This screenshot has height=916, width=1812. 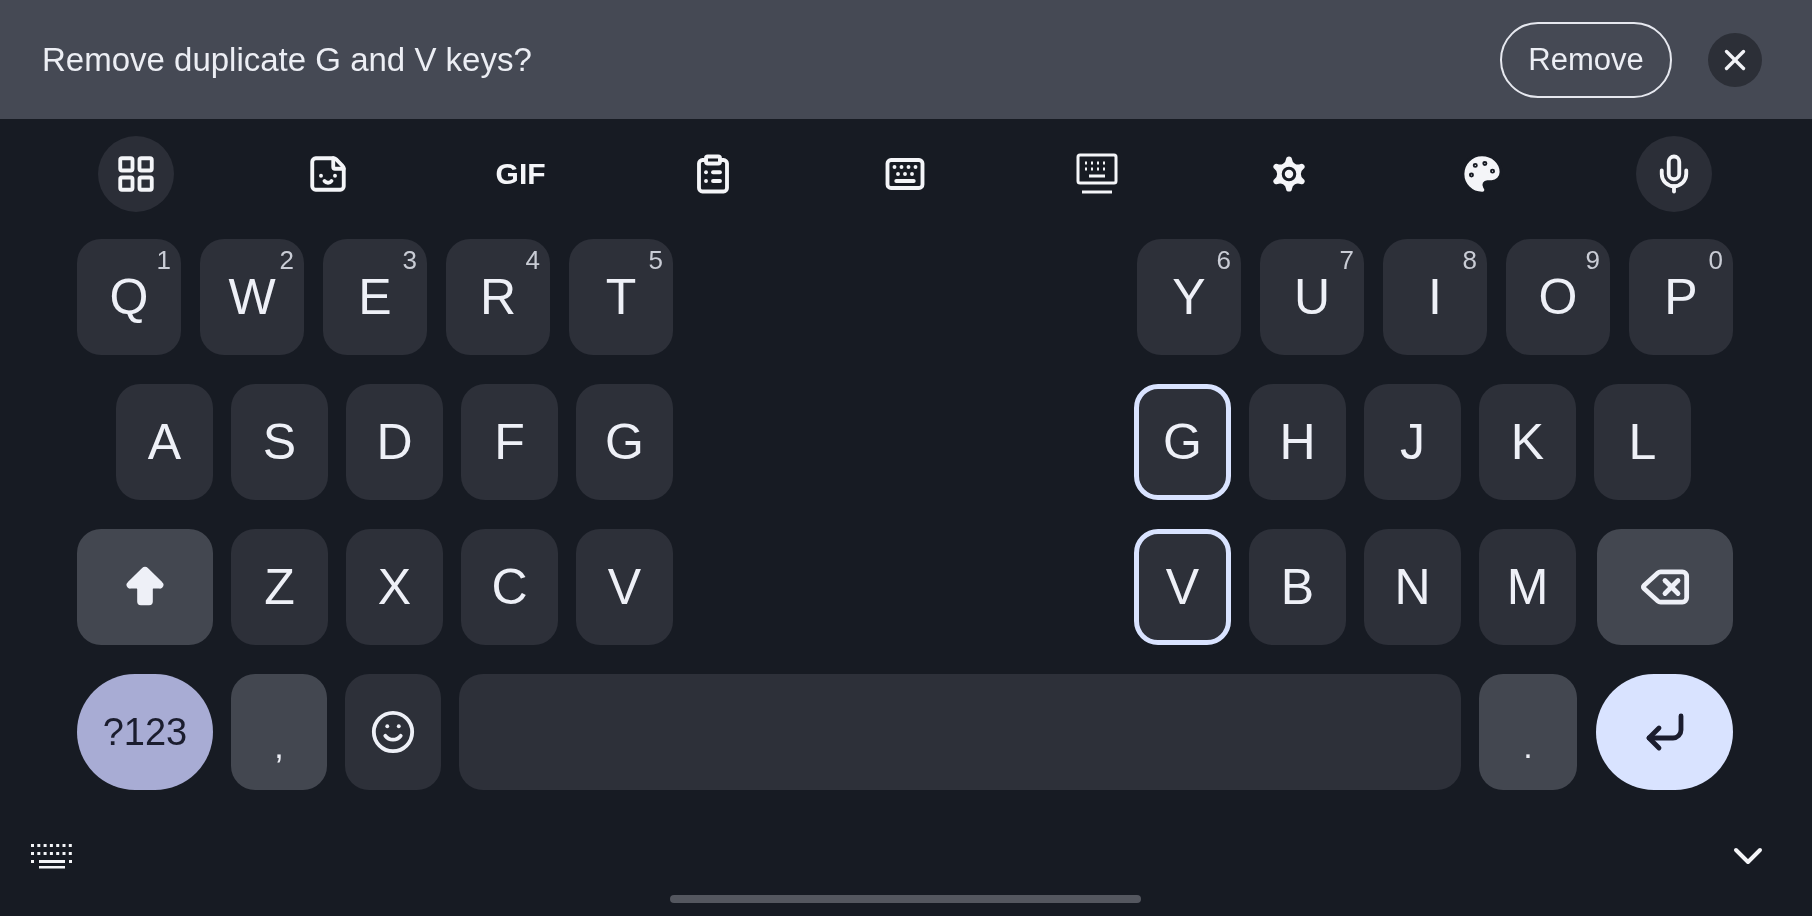 What do you see at coordinates (1586, 59) in the screenshot?
I see `remove-button: Remove` at bounding box center [1586, 59].